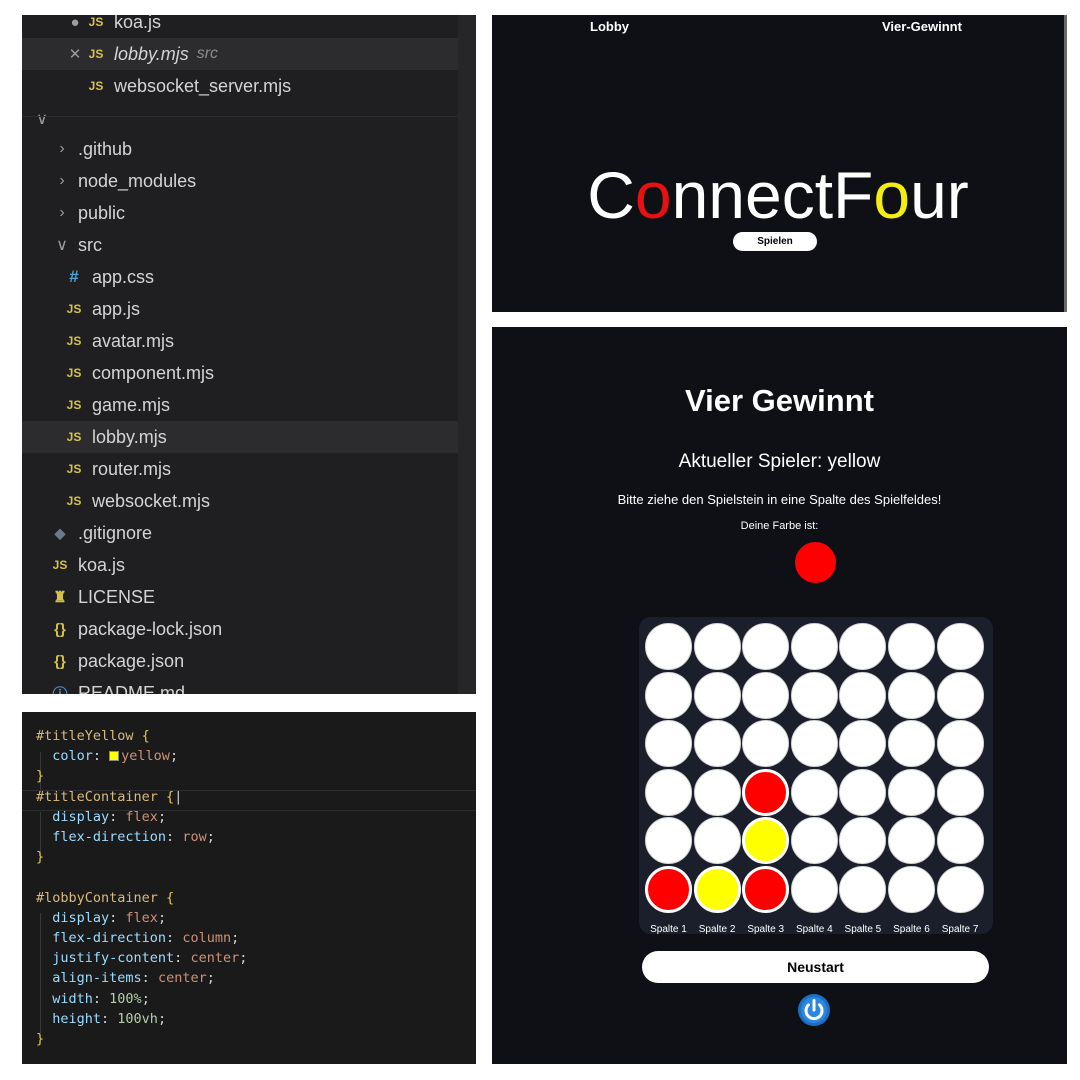  What do you see at coordinates (775, 241) in the screenshot?
I see `play-button: Spielen` at bounding box center [775, 241].